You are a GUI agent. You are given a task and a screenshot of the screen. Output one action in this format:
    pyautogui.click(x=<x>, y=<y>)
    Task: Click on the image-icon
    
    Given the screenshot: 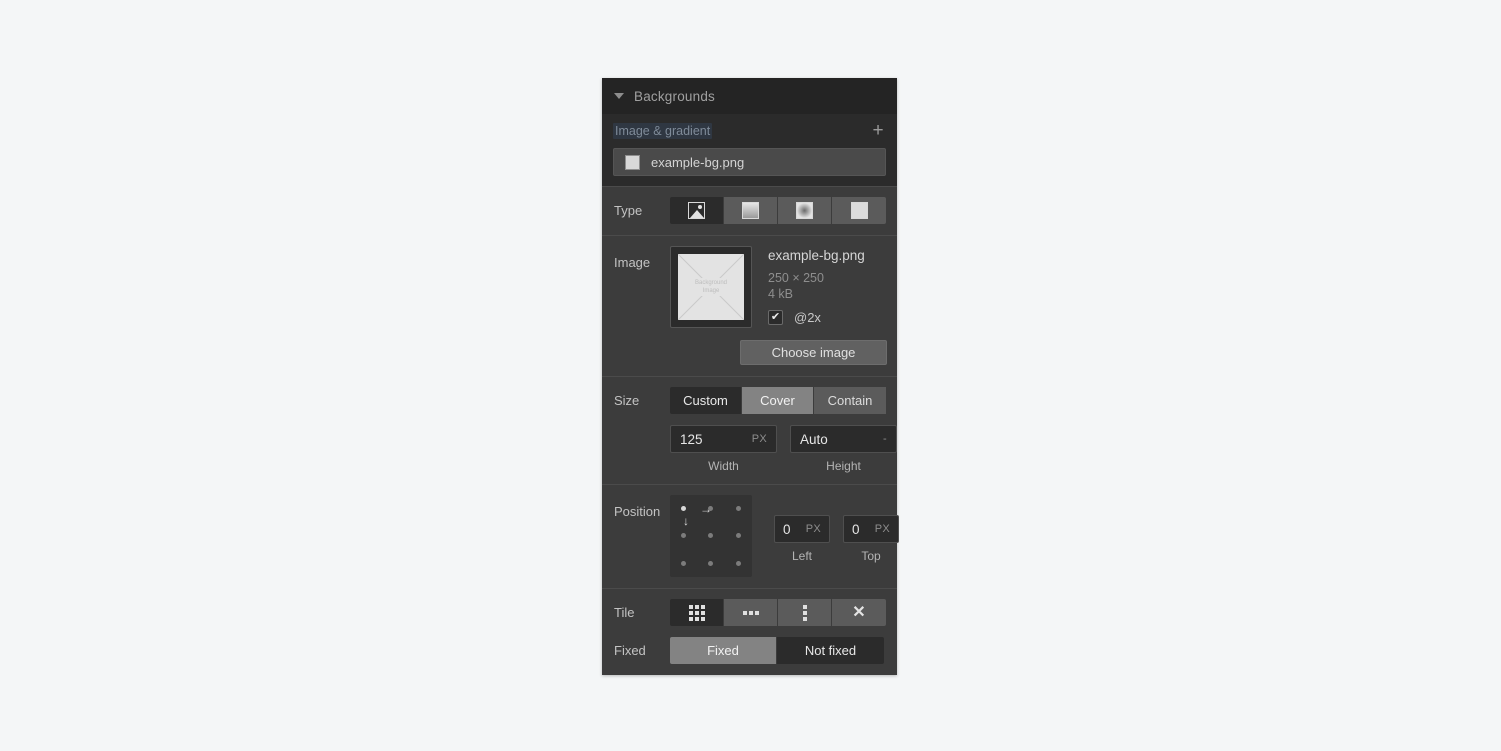 What is the action you would take?
    pyautogui.click(x=696, y=210)
    